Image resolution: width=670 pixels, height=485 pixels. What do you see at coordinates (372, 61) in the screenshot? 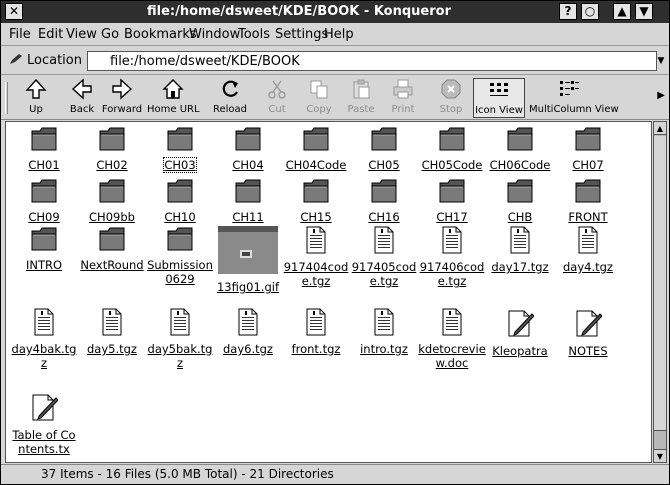
I see `location-input` at bounding box center [372, 61].